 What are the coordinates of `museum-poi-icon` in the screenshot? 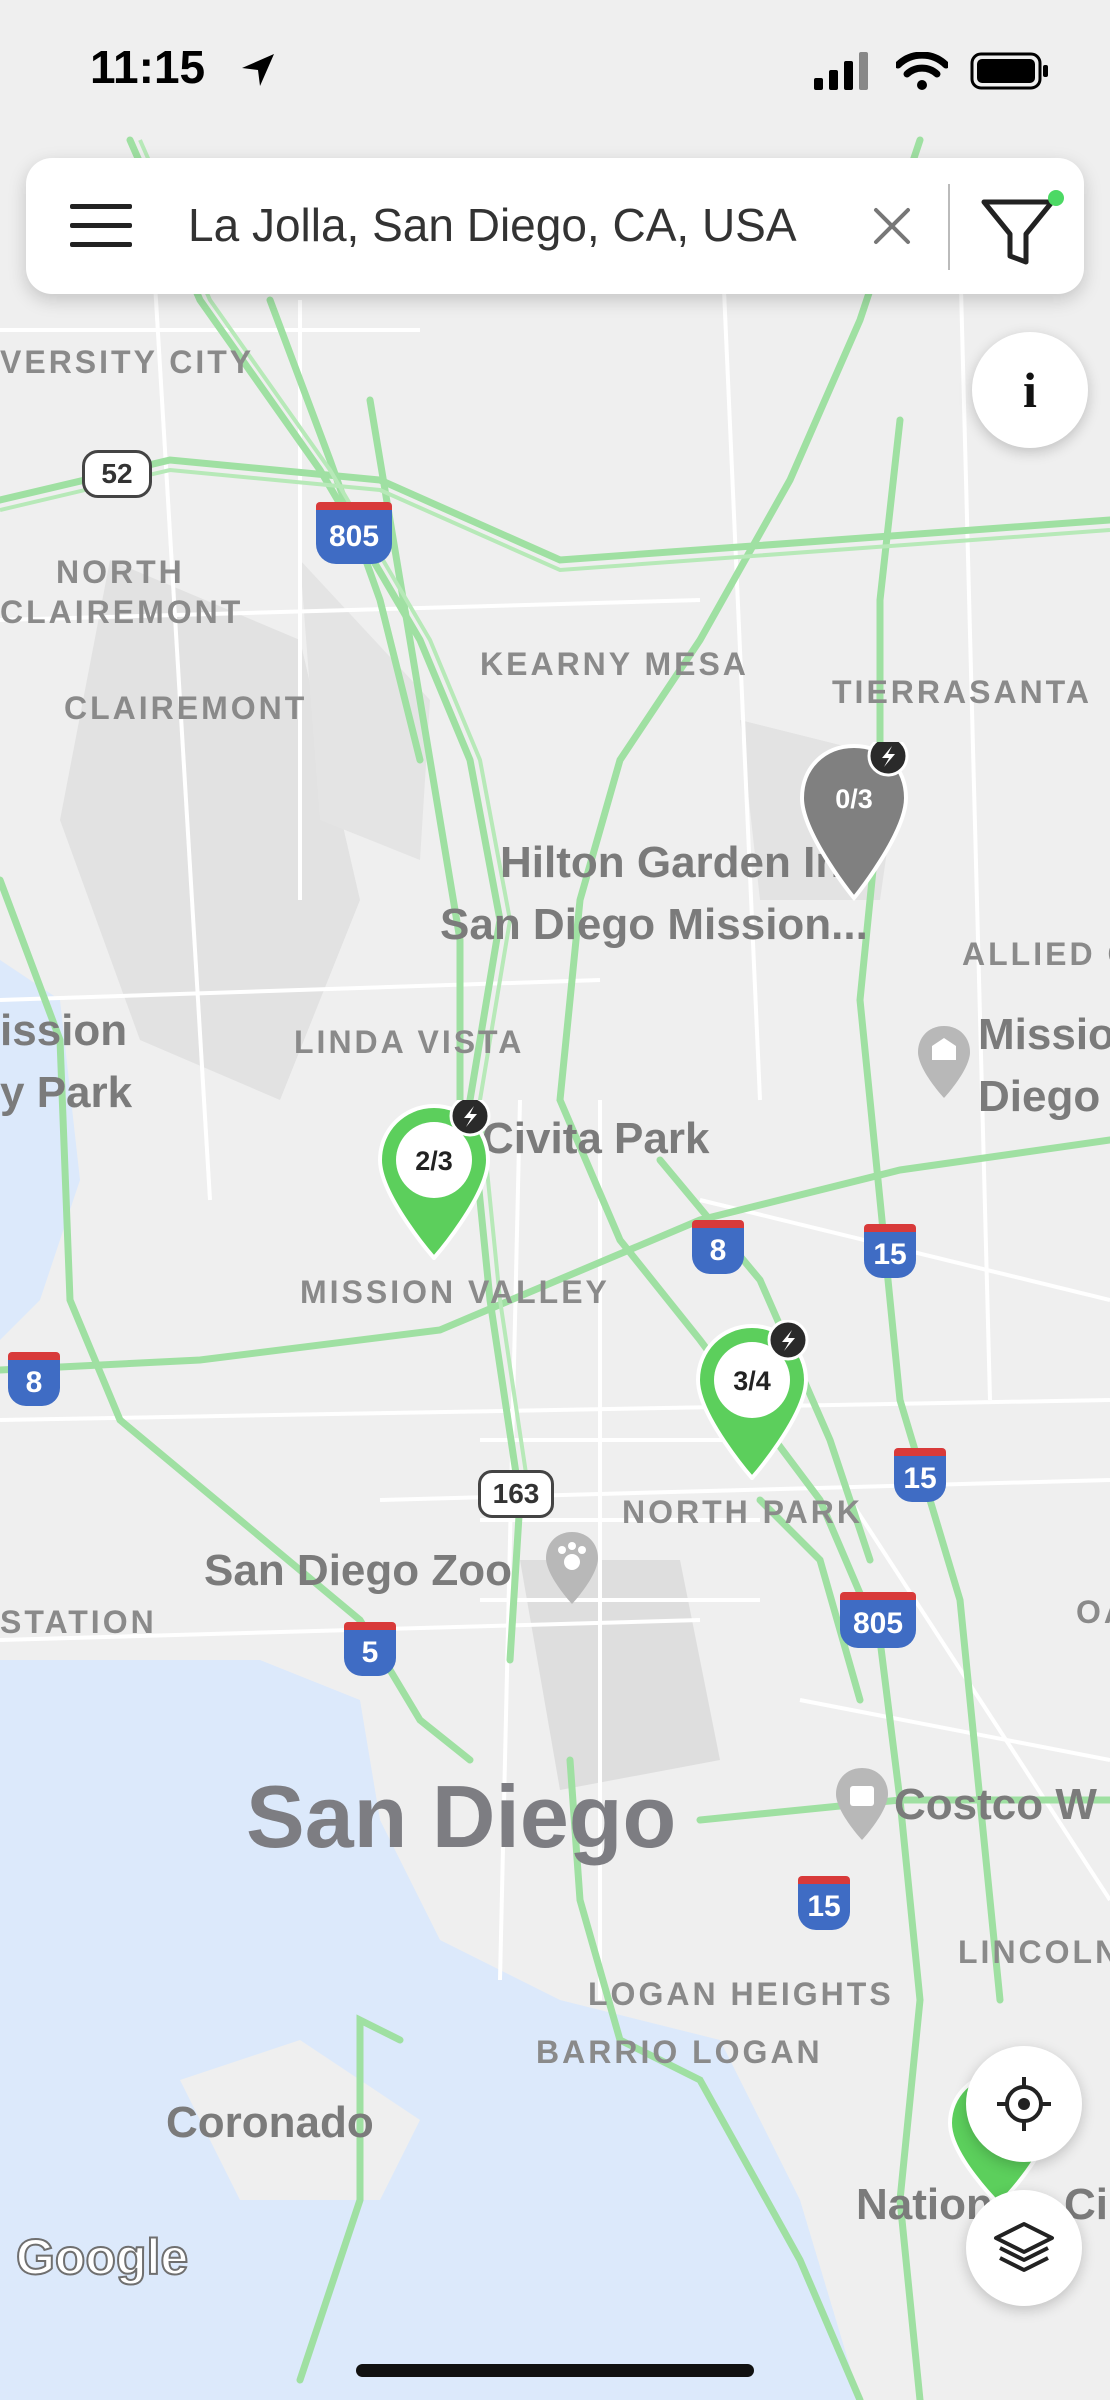 It's located at (944, 1062).